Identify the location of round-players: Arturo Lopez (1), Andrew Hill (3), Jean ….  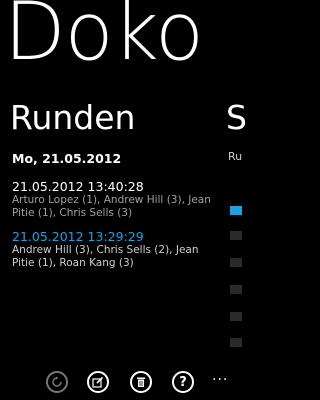
(111, 206).